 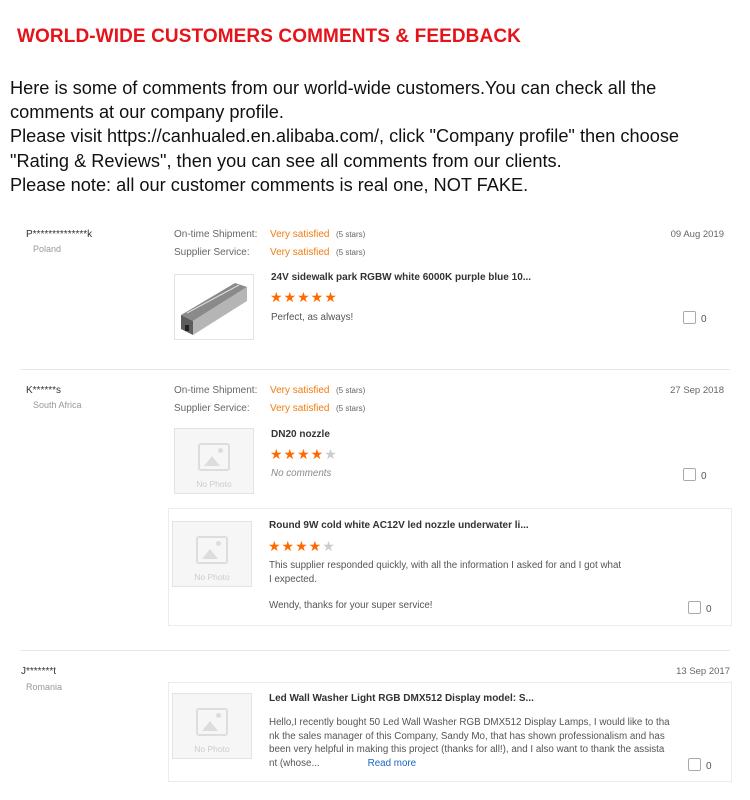 What do you see at coordinates (301, 473) in the screenshot?
I see `review-comment: No comments` at bounding box center [301, 473].